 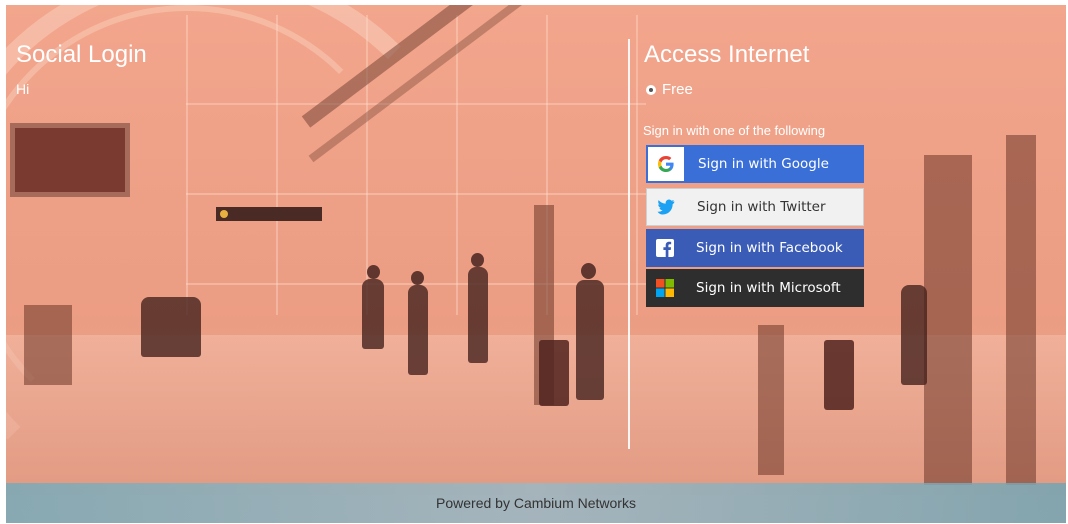 I want to click on facebook-signin-button: Sign in with Facebook, so click(x=755, y=248).